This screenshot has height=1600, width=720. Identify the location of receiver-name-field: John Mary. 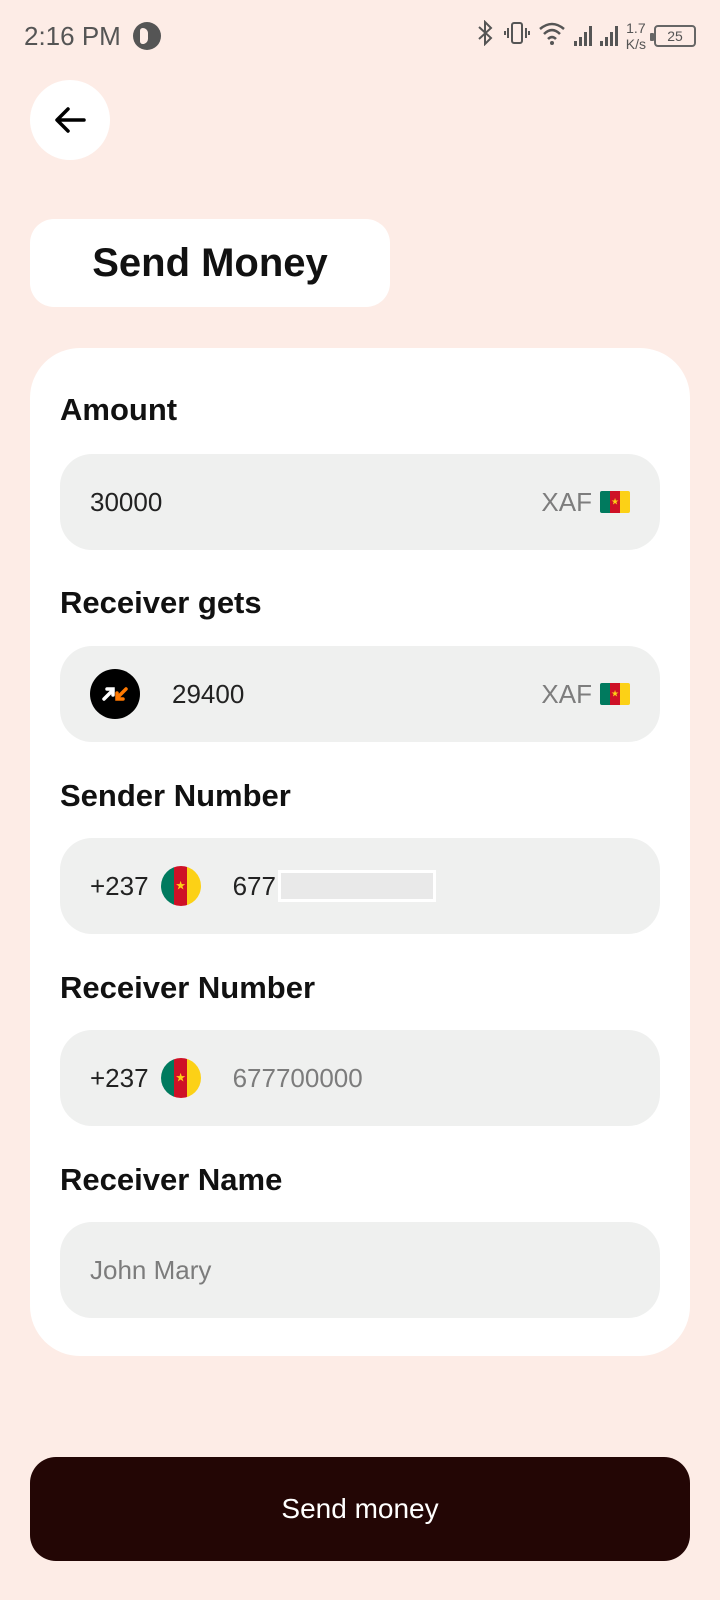
(360, 1270).